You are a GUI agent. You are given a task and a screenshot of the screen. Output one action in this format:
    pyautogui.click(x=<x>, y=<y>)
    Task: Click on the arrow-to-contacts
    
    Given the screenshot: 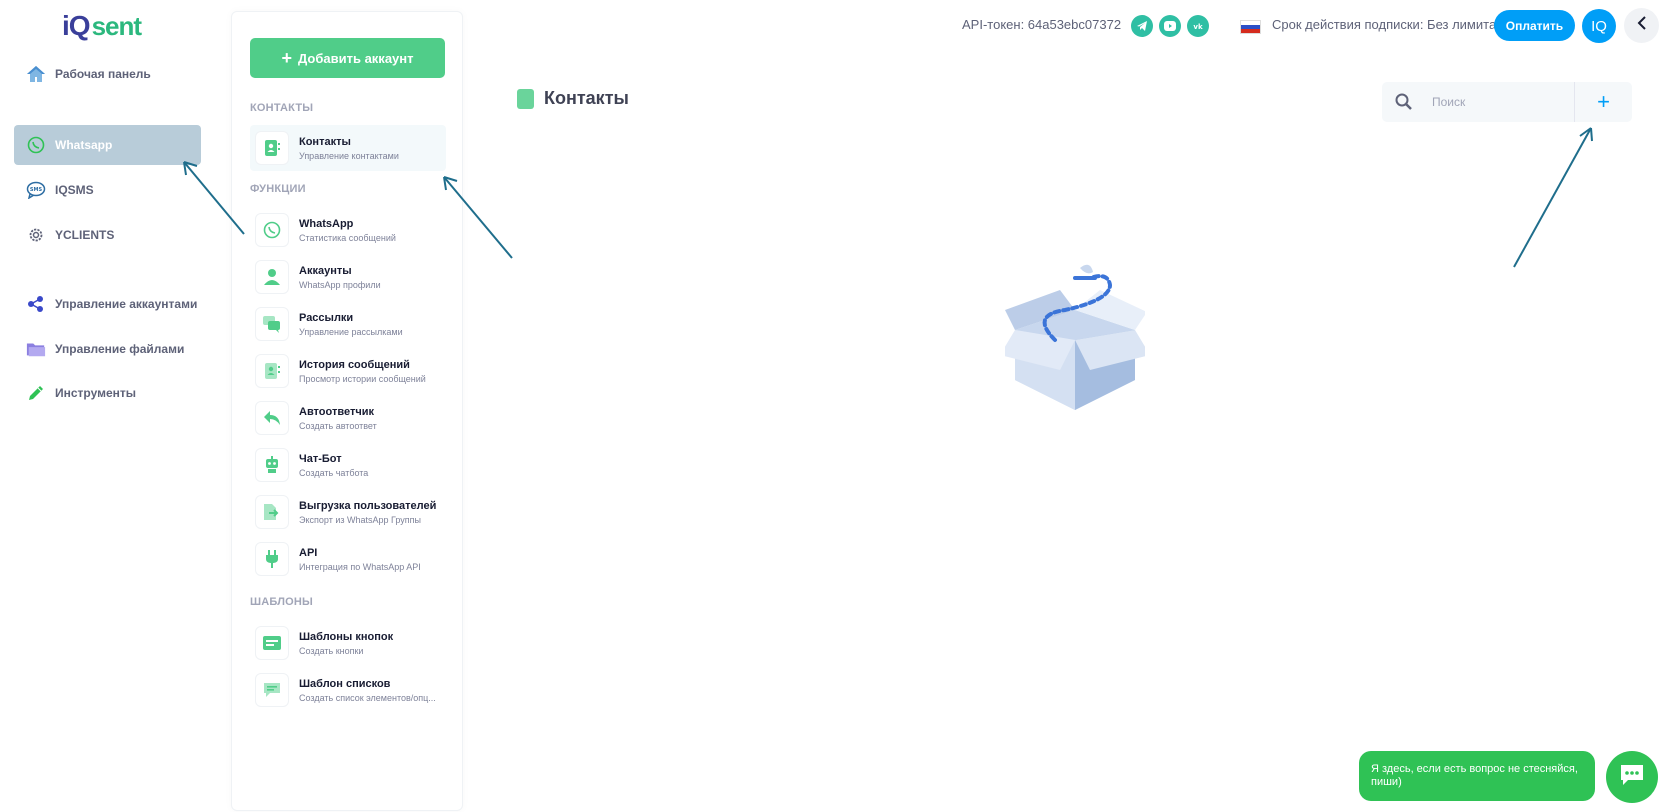 What is the action you would take?
    pyautogui.click(x=478, y=217)
    